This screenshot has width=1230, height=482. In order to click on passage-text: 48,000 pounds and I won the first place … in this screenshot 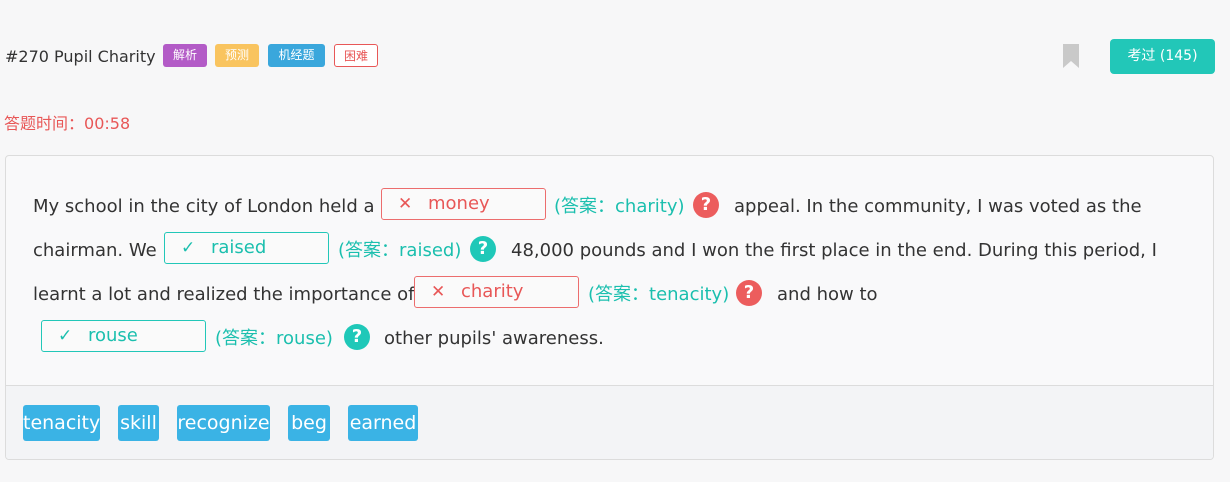, I will do `click(834, 250)`.